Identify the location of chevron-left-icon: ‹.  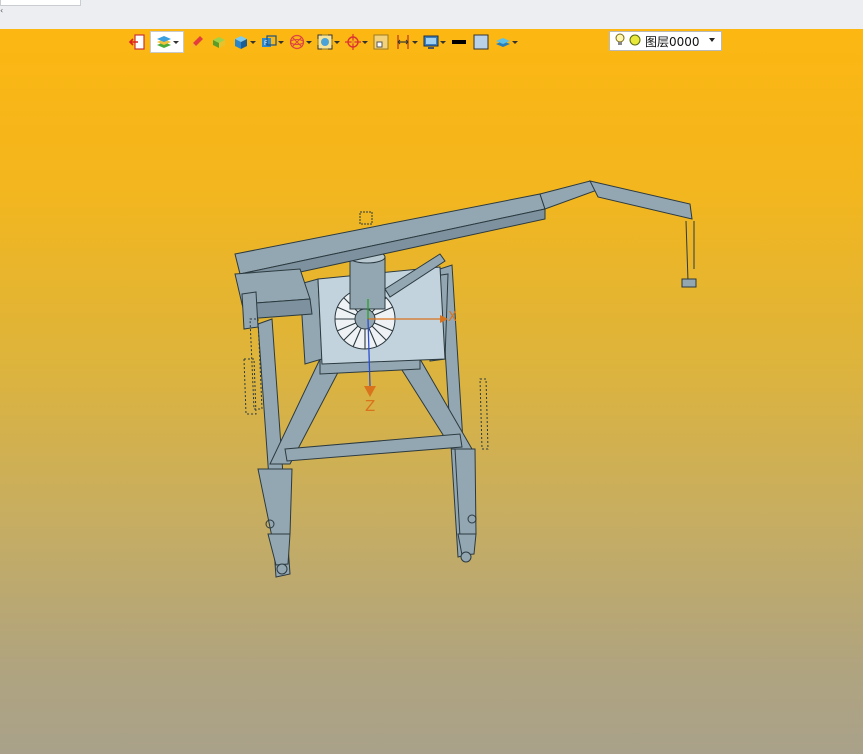
(2, 11).